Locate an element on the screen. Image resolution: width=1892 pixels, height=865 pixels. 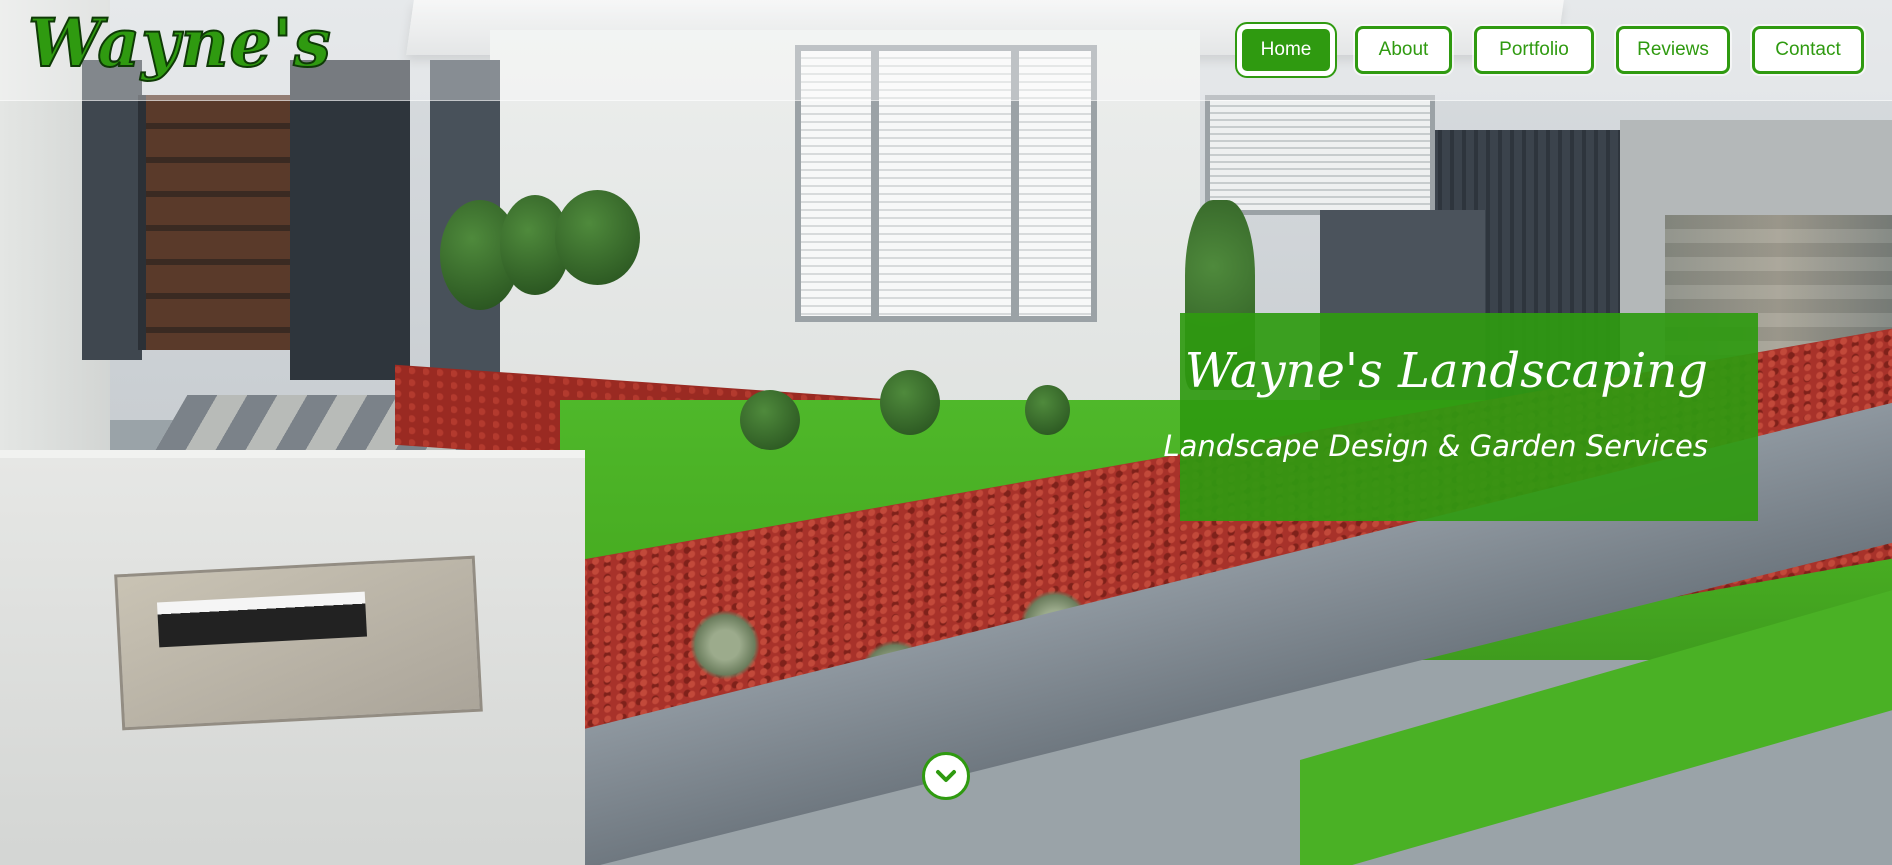
nav-about-button: About is located at coordinates (1403, 50).